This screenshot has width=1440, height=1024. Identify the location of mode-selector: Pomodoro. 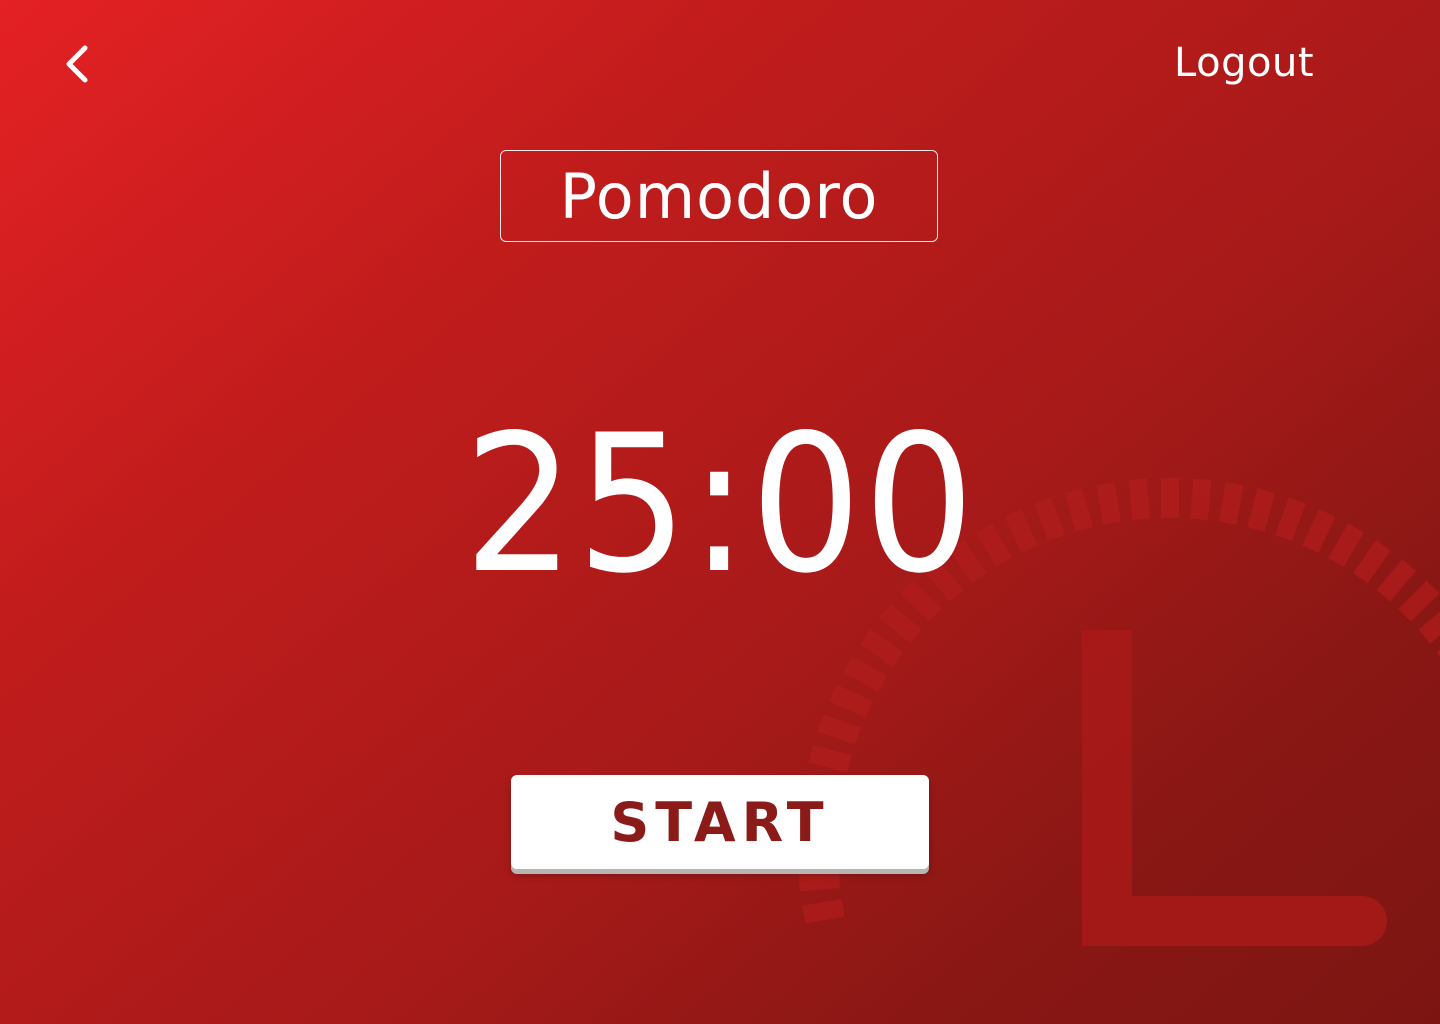
(719, 196).